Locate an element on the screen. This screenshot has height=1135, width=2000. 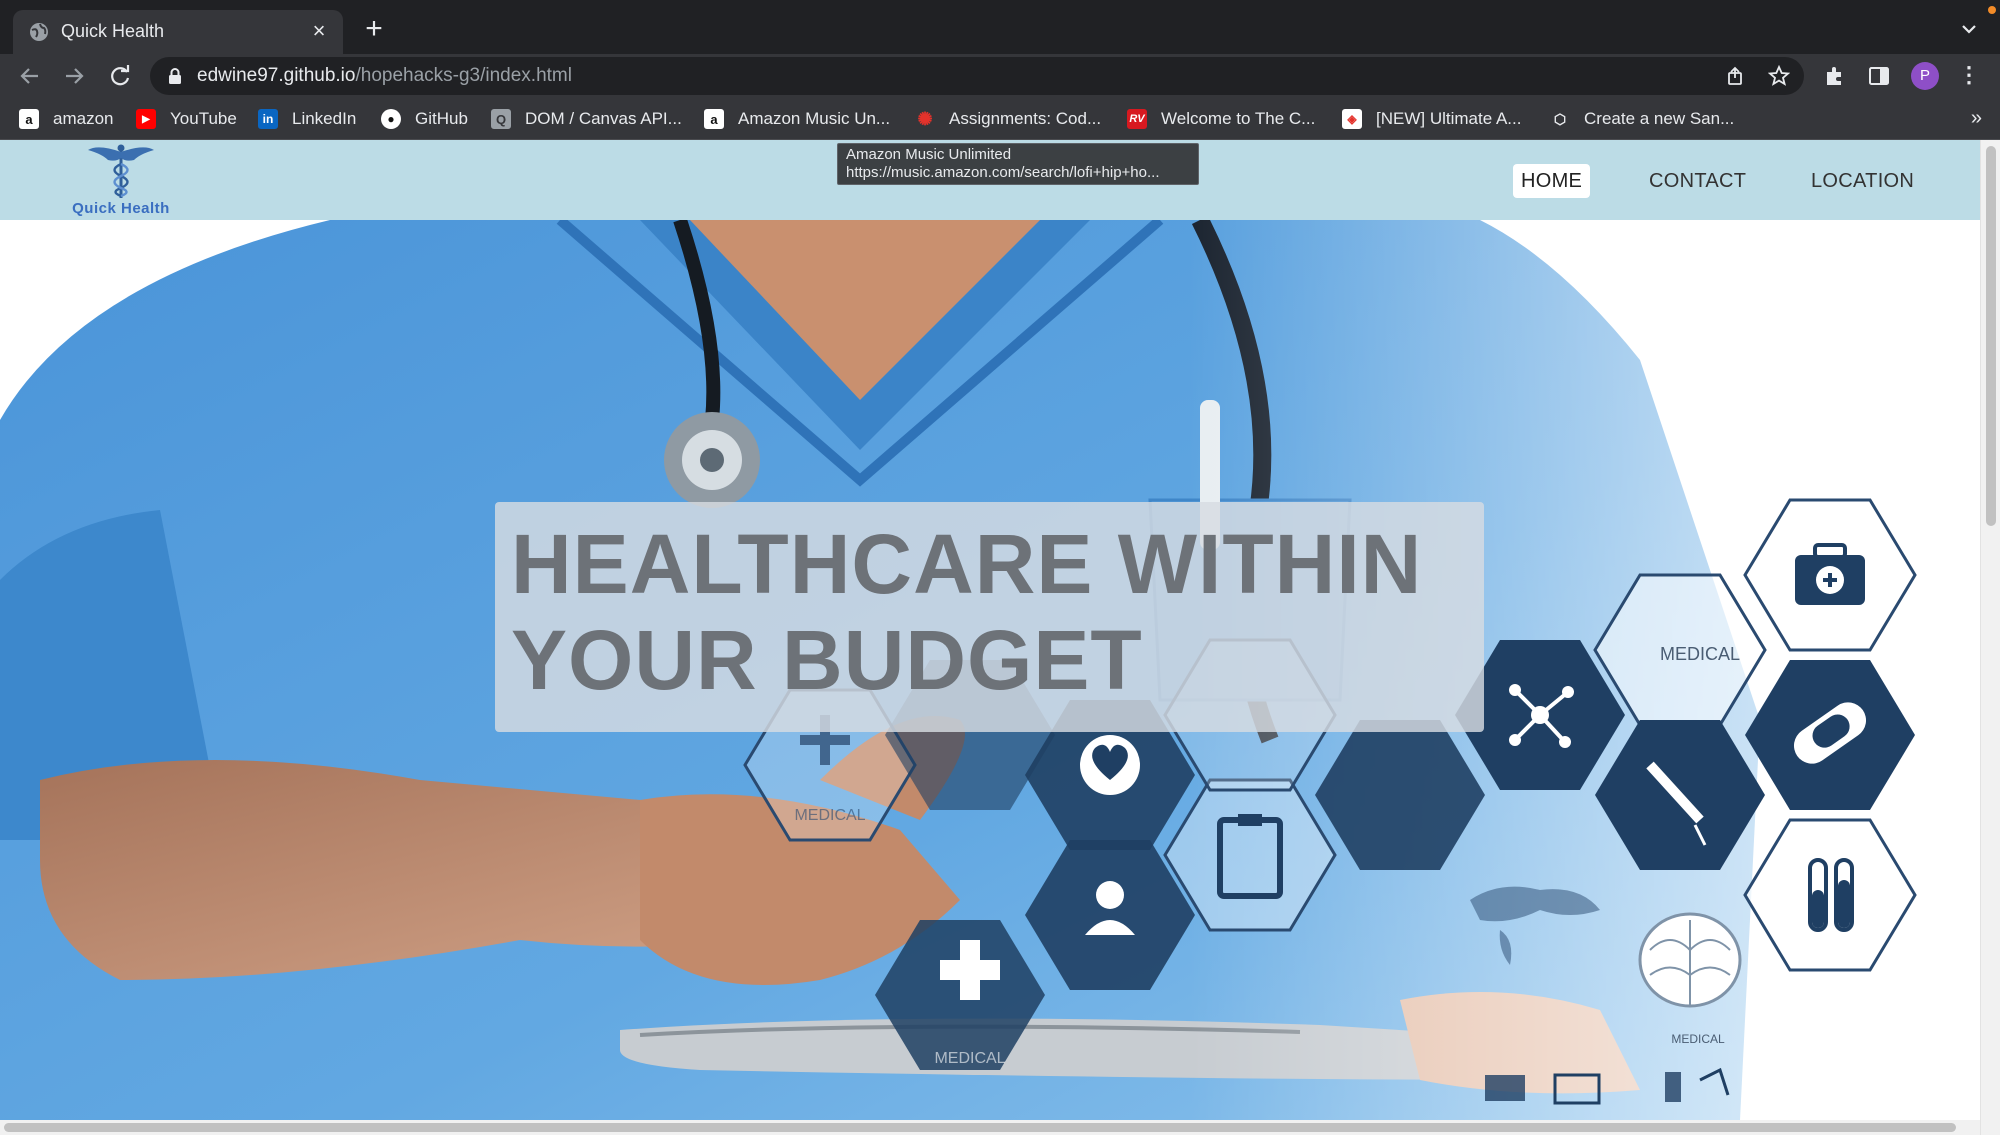
bookmark-github: ● GitHub is located at coordinates (424, 119).